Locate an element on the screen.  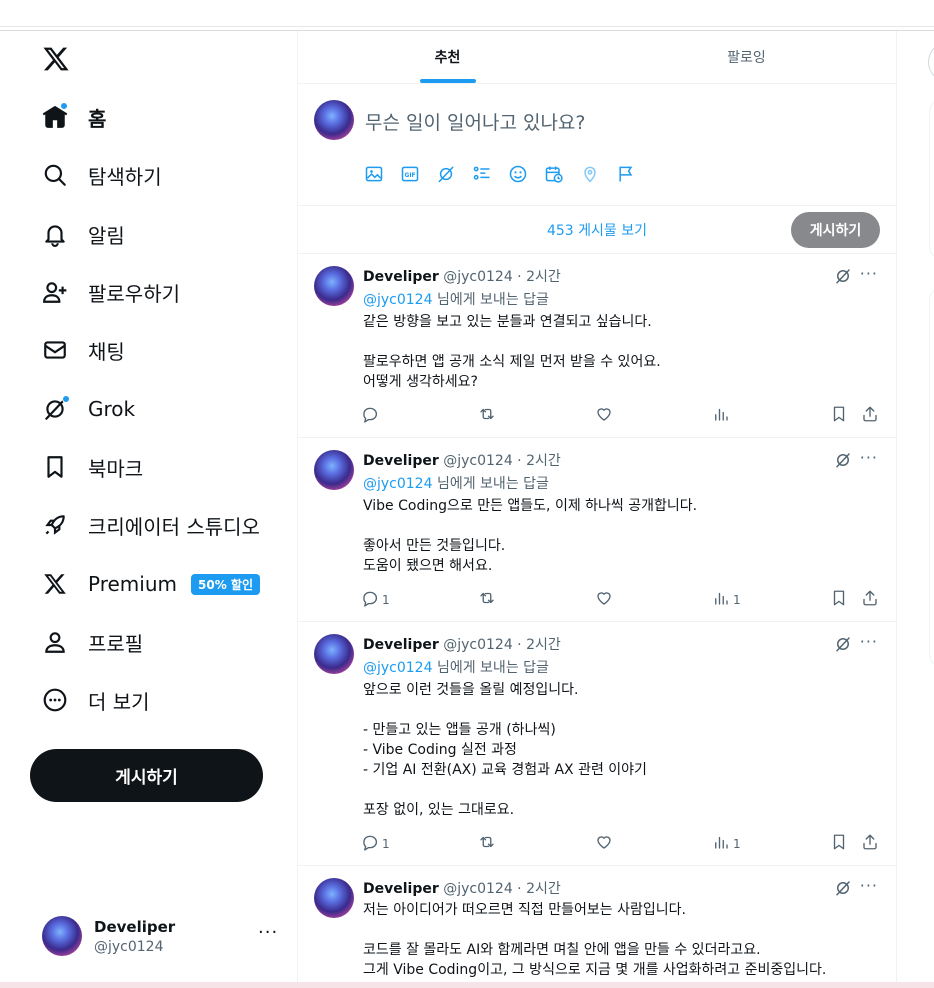
gif-icon: GIF is located at coordinates (410, 174).